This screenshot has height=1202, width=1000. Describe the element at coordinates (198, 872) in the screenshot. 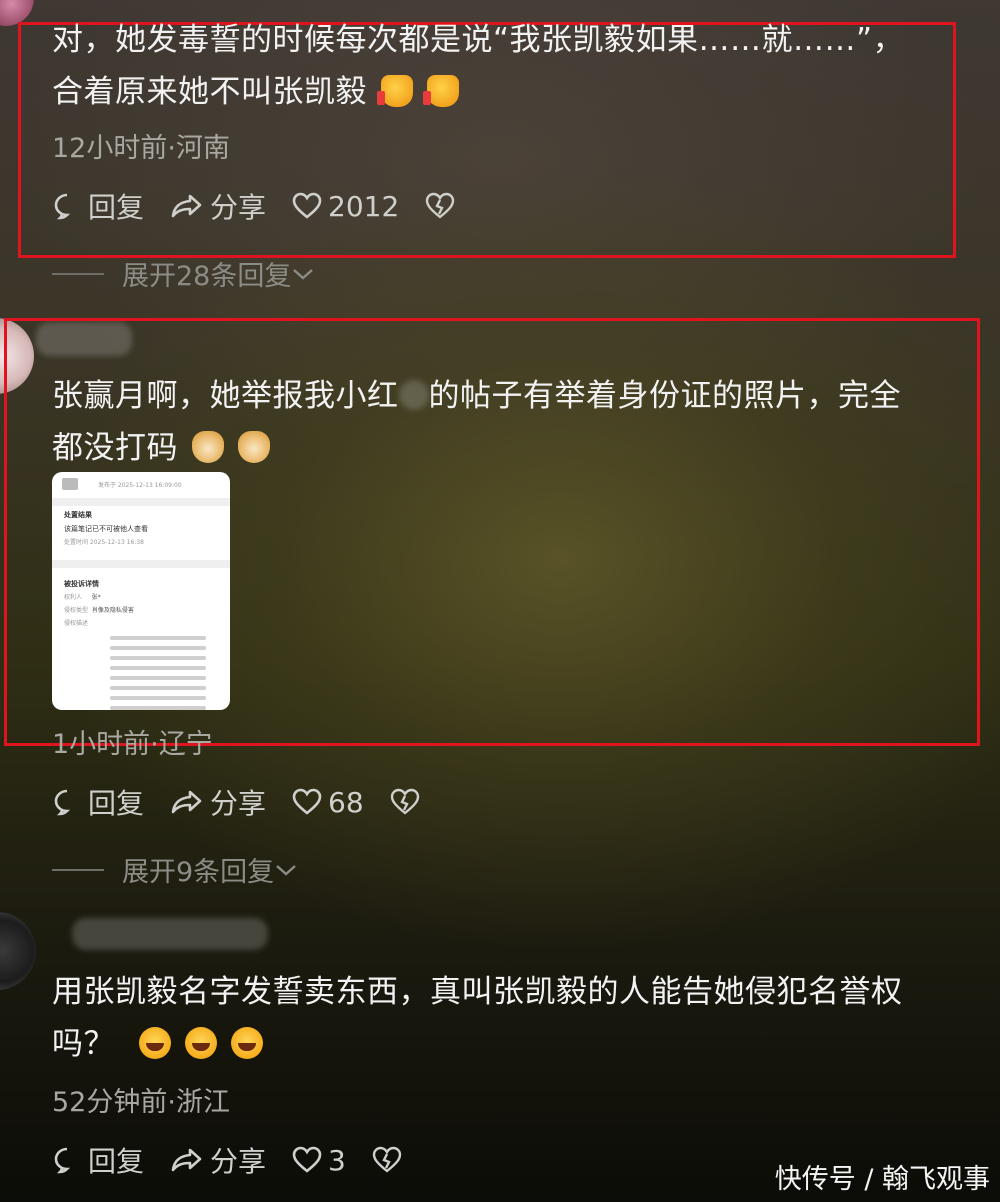

I see `expand-label: 展开9条回复` at that location.